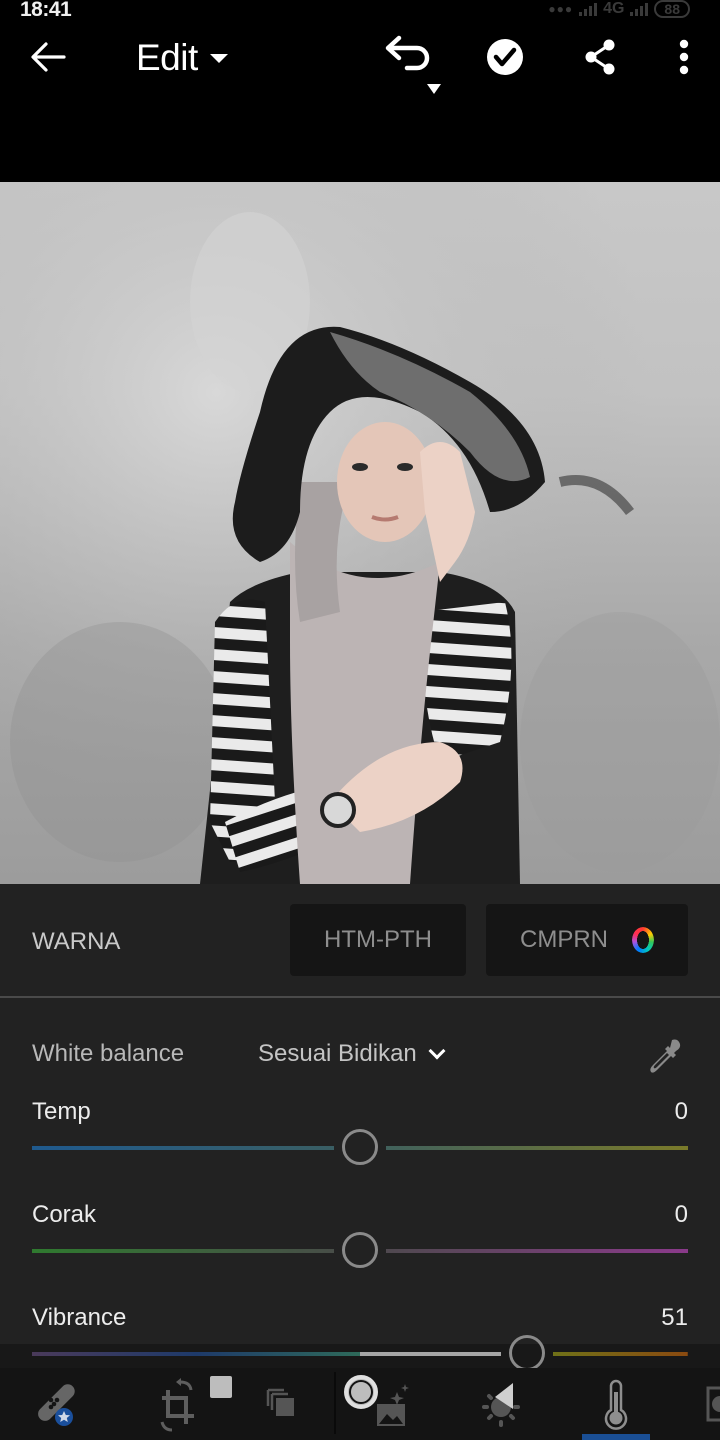  I want to click on temp-slider, so click(360, 1147).